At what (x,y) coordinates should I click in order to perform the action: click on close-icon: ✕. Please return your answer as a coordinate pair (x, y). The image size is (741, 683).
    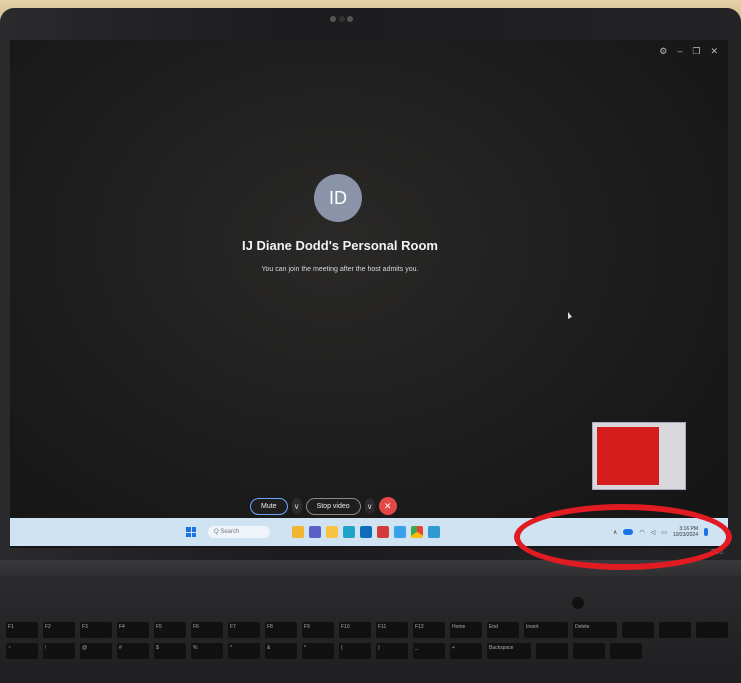
    Looking at the image, I should click on (714, 51).